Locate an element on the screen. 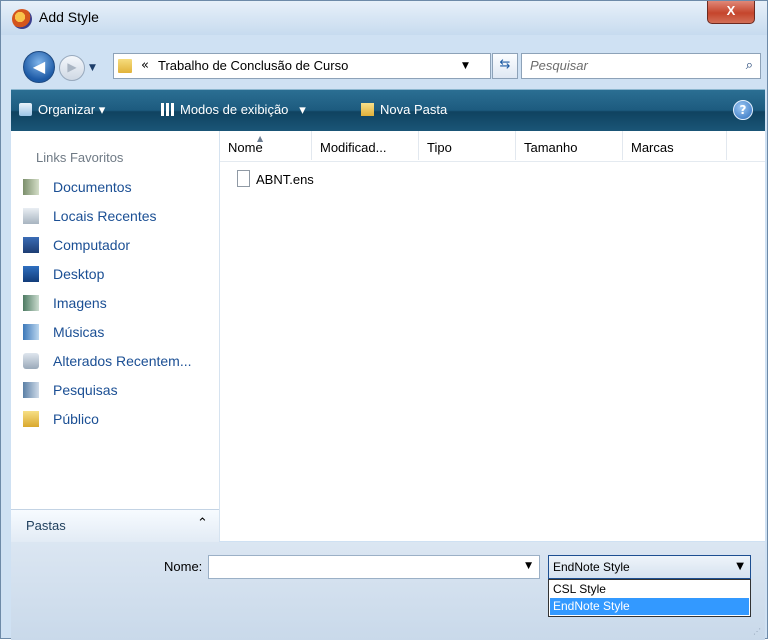  searches-icon is located at coordinates (31, 390).